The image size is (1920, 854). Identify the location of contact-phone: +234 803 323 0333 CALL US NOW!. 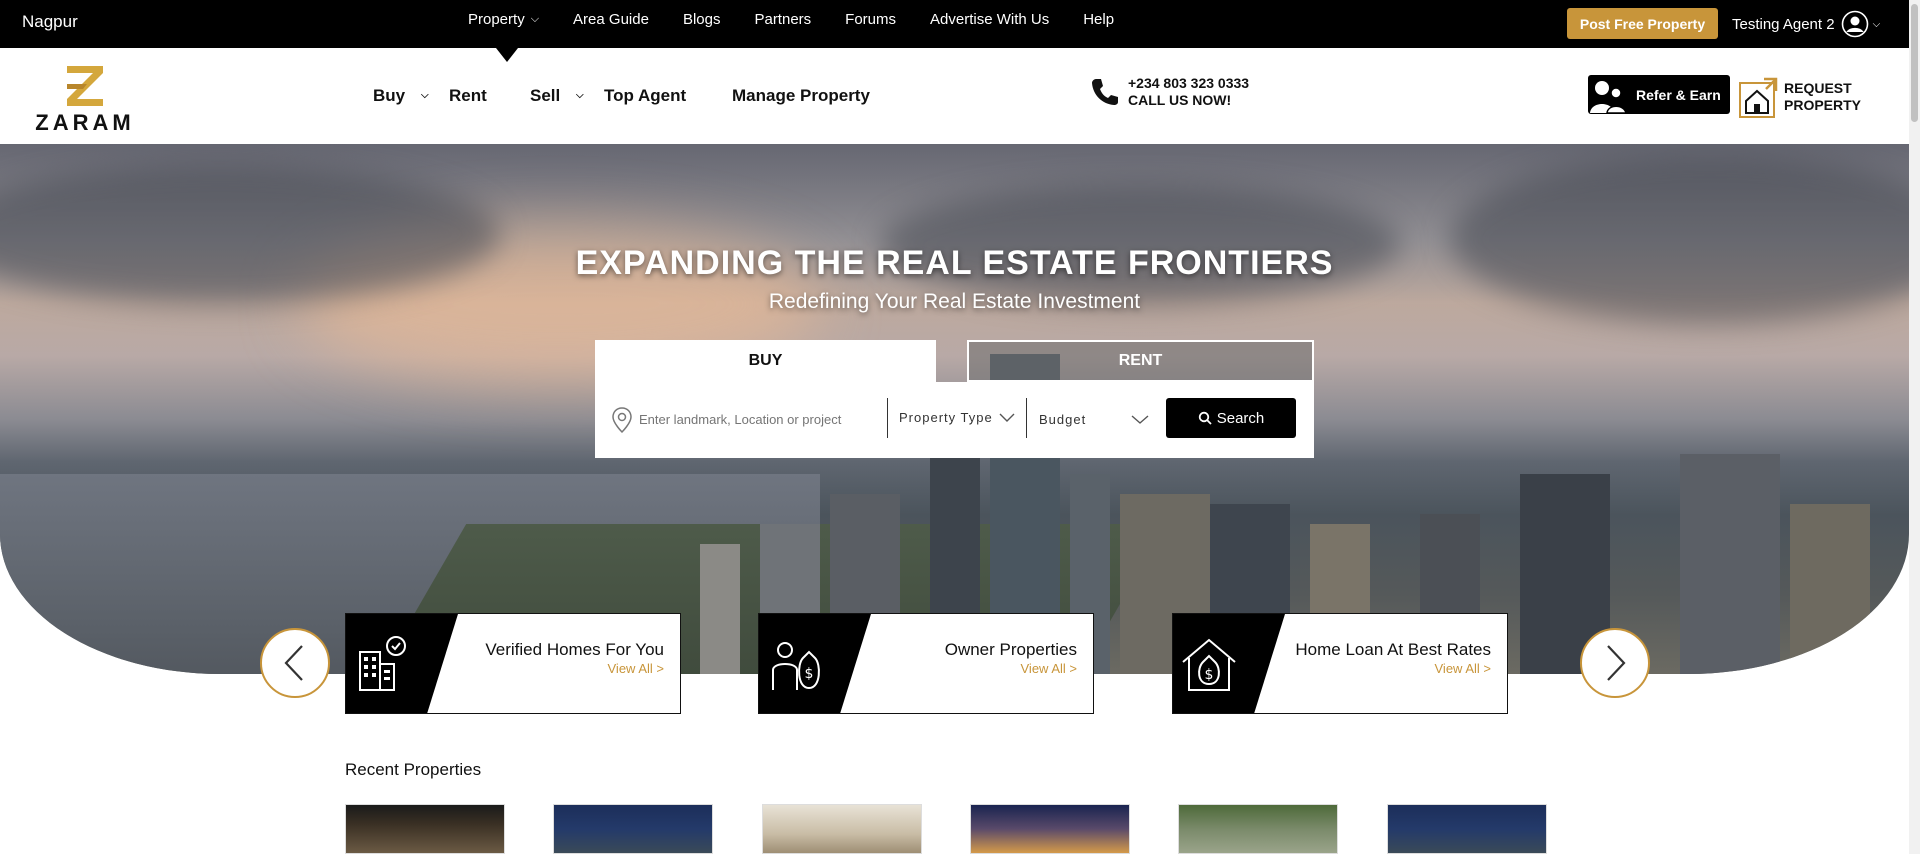
(1169, 92).